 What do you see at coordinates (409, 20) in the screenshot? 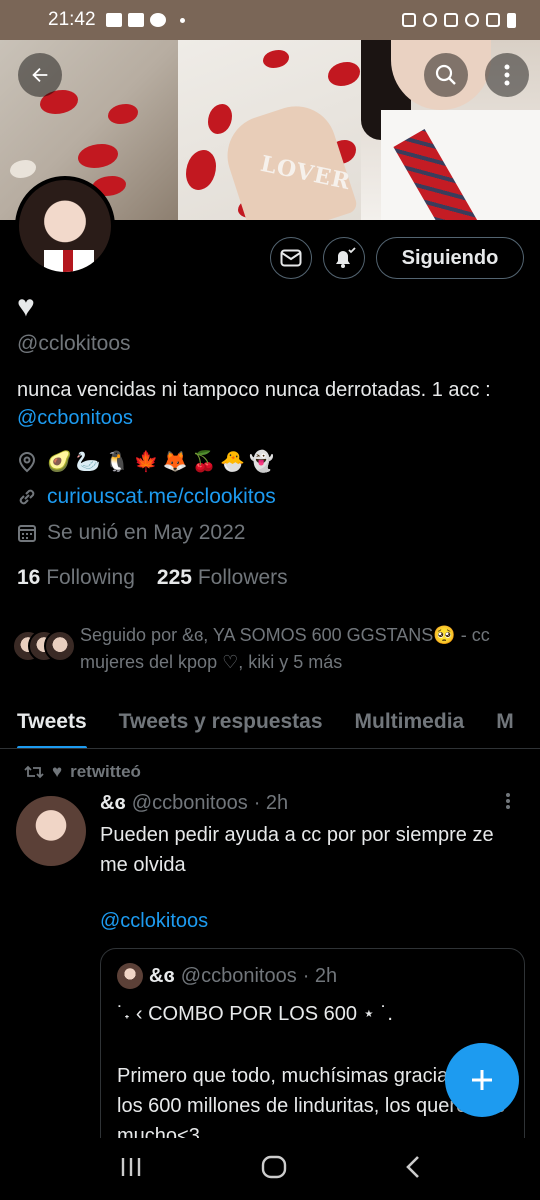
I see `lock-icon` at bounding box center [409, 20].